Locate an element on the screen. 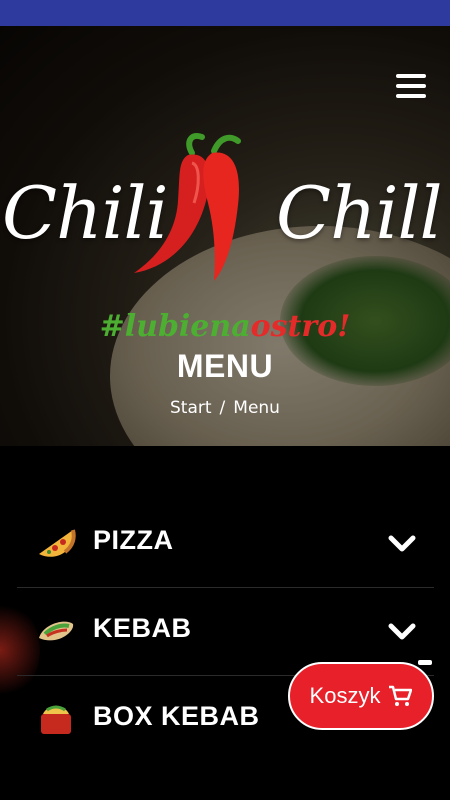 This screenshot has height=800, width=450. menu-item-label: KEBAB is located at coordinates (142, 628).